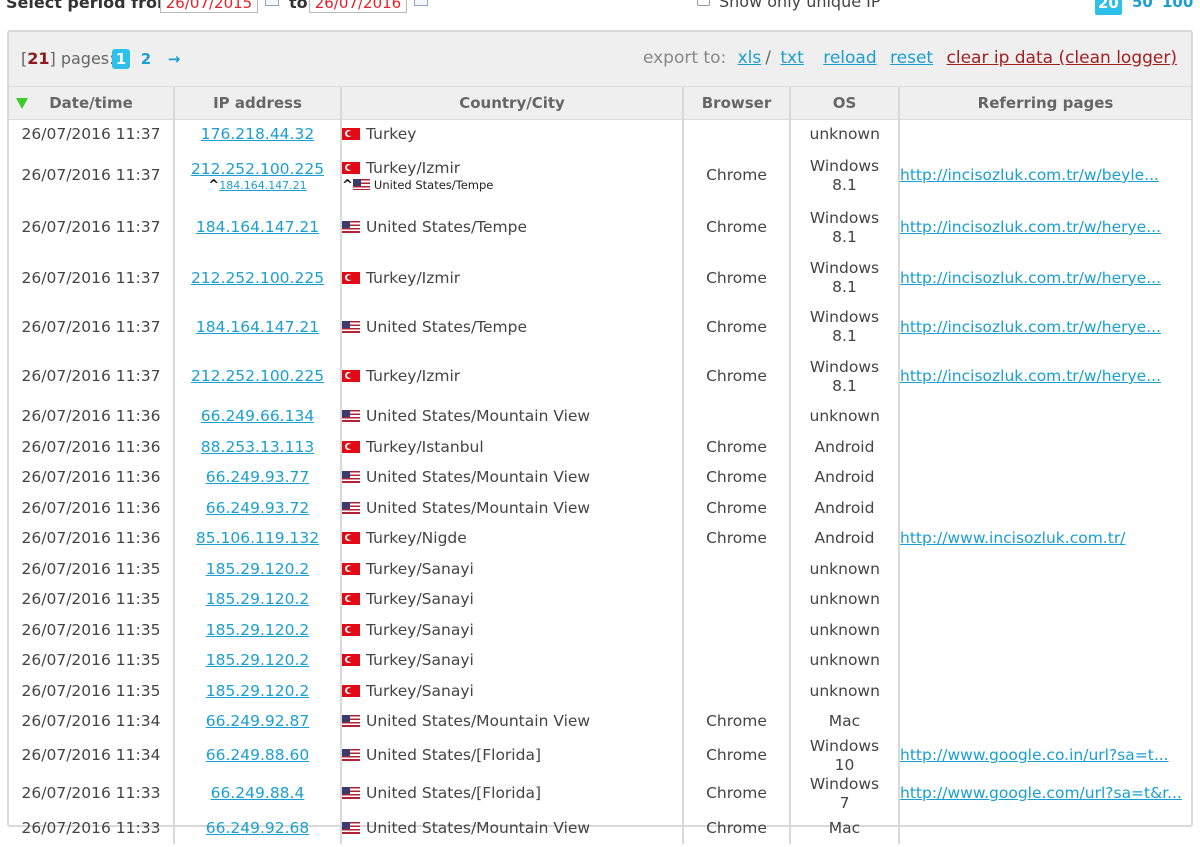  I want to click on cell-ip: 176.218.44.32, so click(257, 134).